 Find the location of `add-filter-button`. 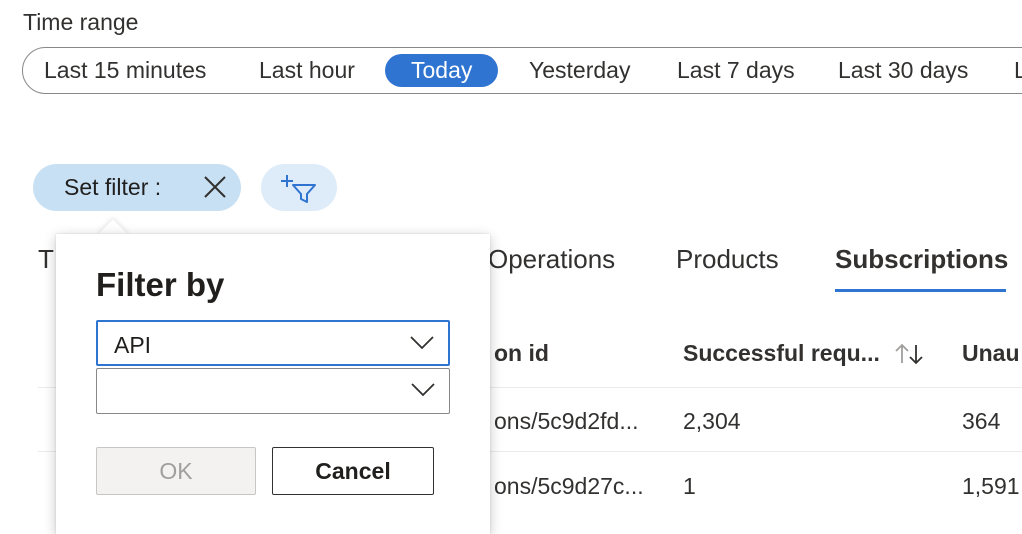

add-filter-button is located at coordinates (299, 187).